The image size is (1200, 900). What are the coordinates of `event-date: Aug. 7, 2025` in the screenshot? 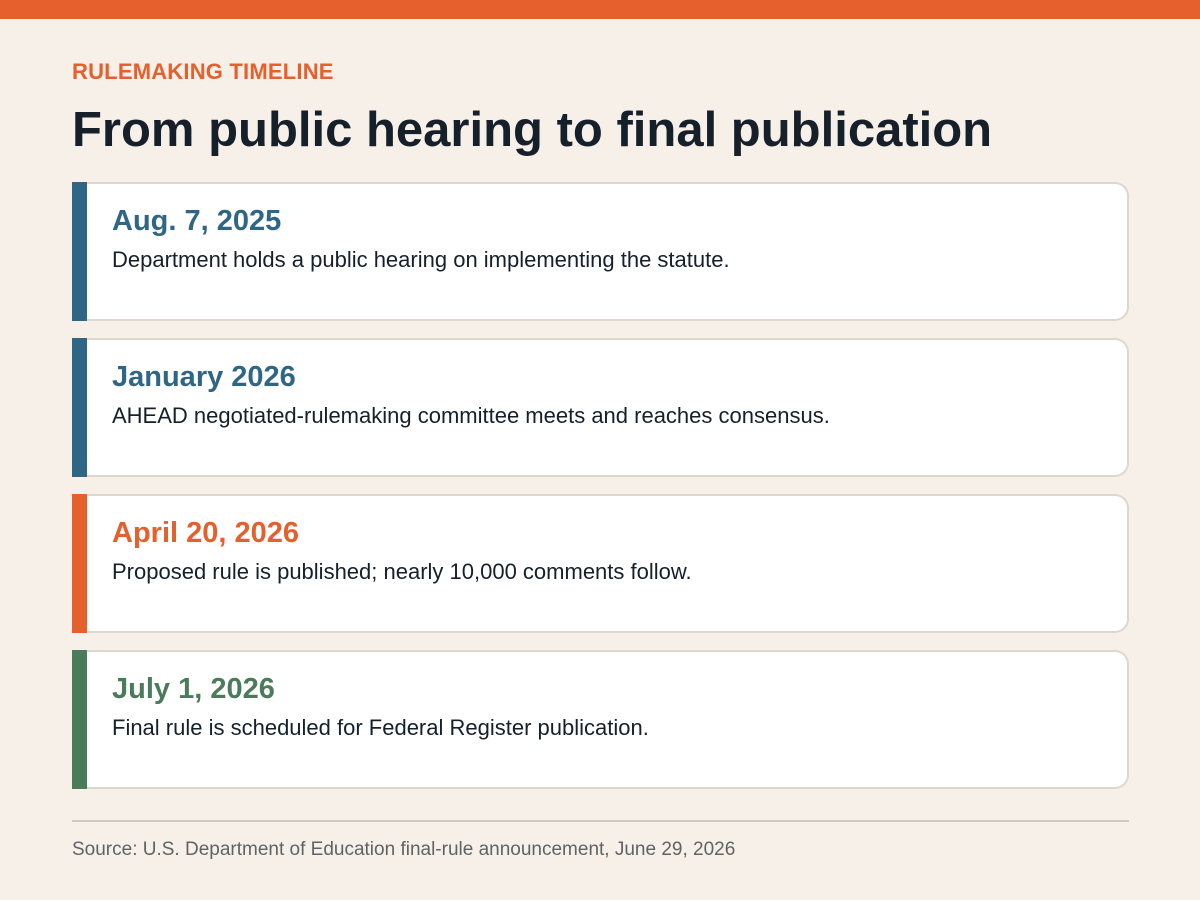 It's located at (197, 221).